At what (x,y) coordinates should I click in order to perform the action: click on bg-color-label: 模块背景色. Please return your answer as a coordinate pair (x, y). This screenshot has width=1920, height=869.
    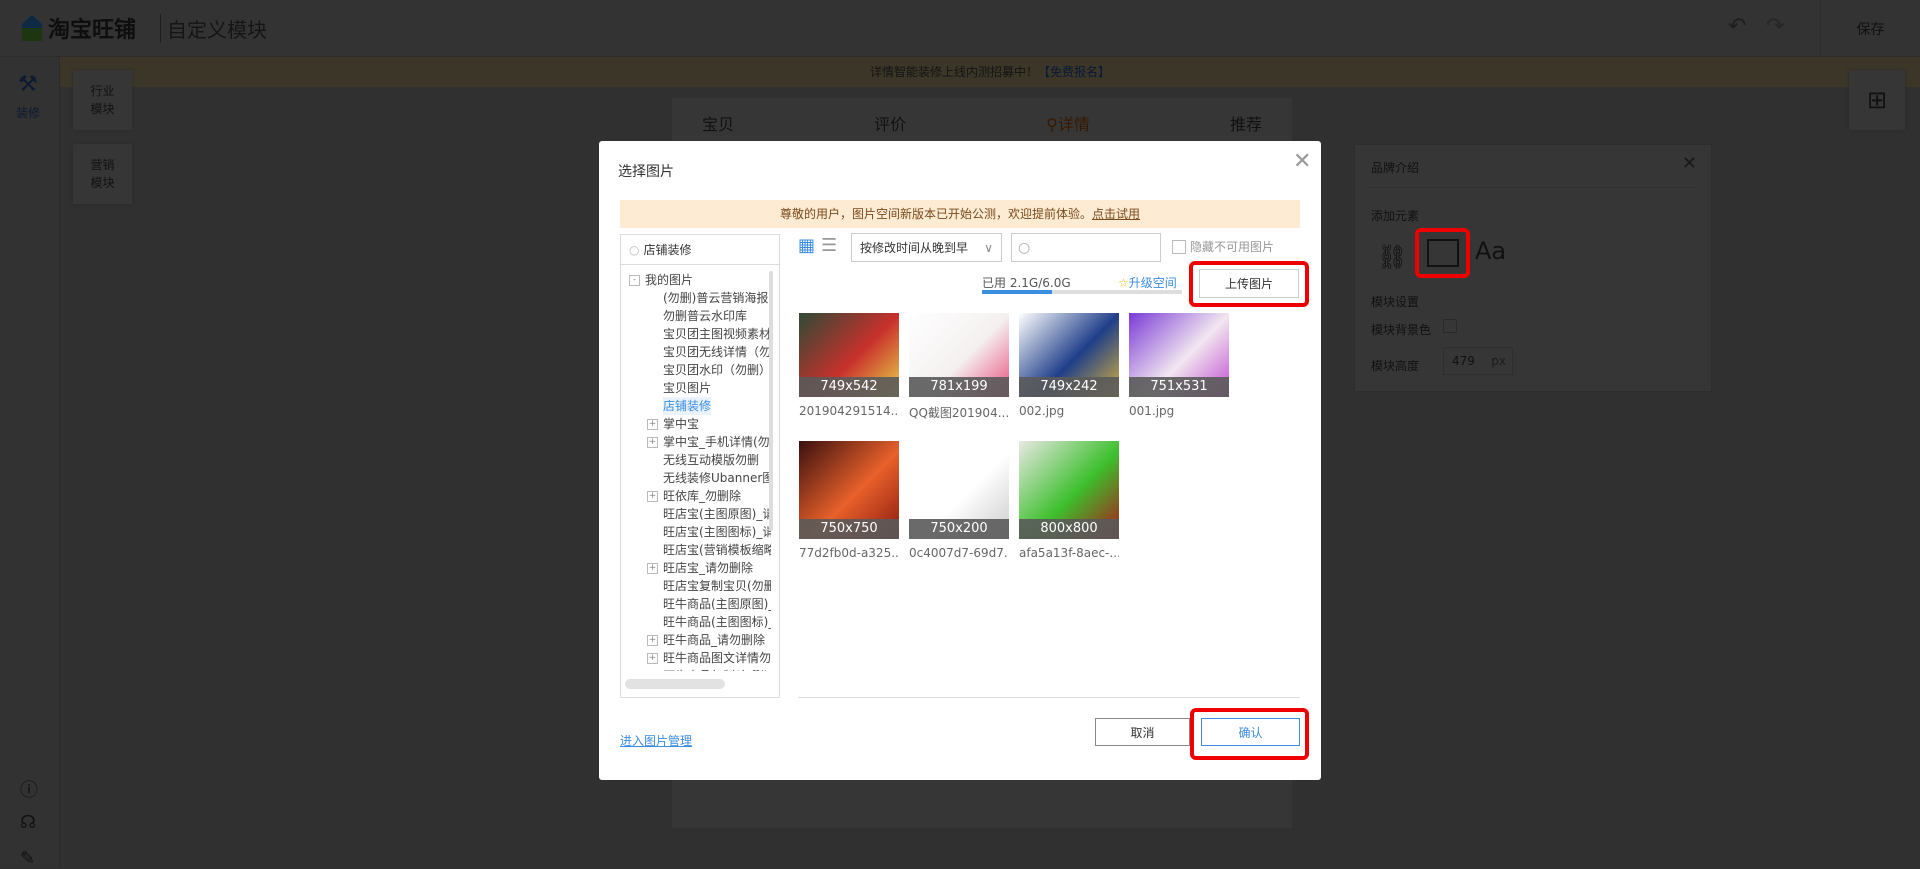
    Looking at the image, I should click on (1401, 330).